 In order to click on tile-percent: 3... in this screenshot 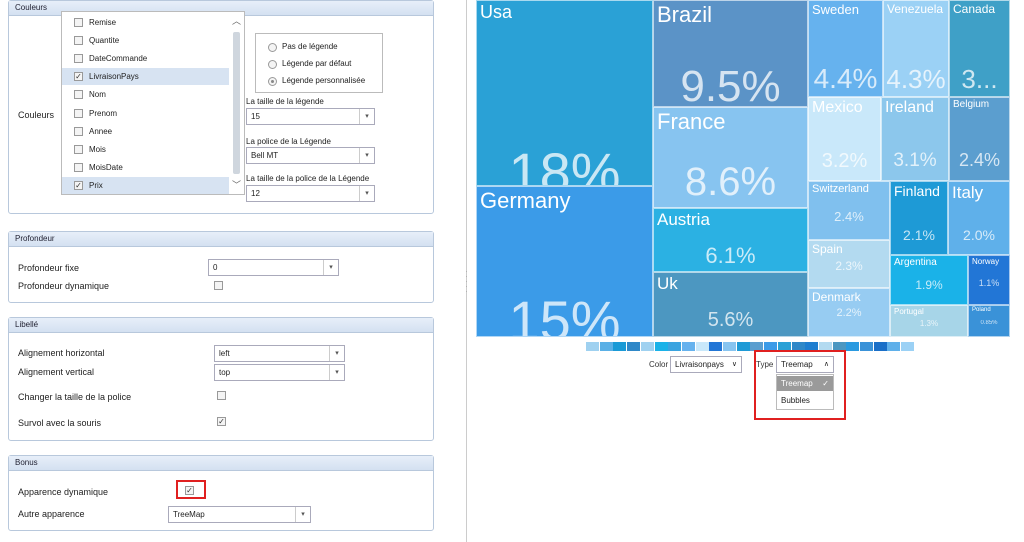, I will do `click(979, 78)`.